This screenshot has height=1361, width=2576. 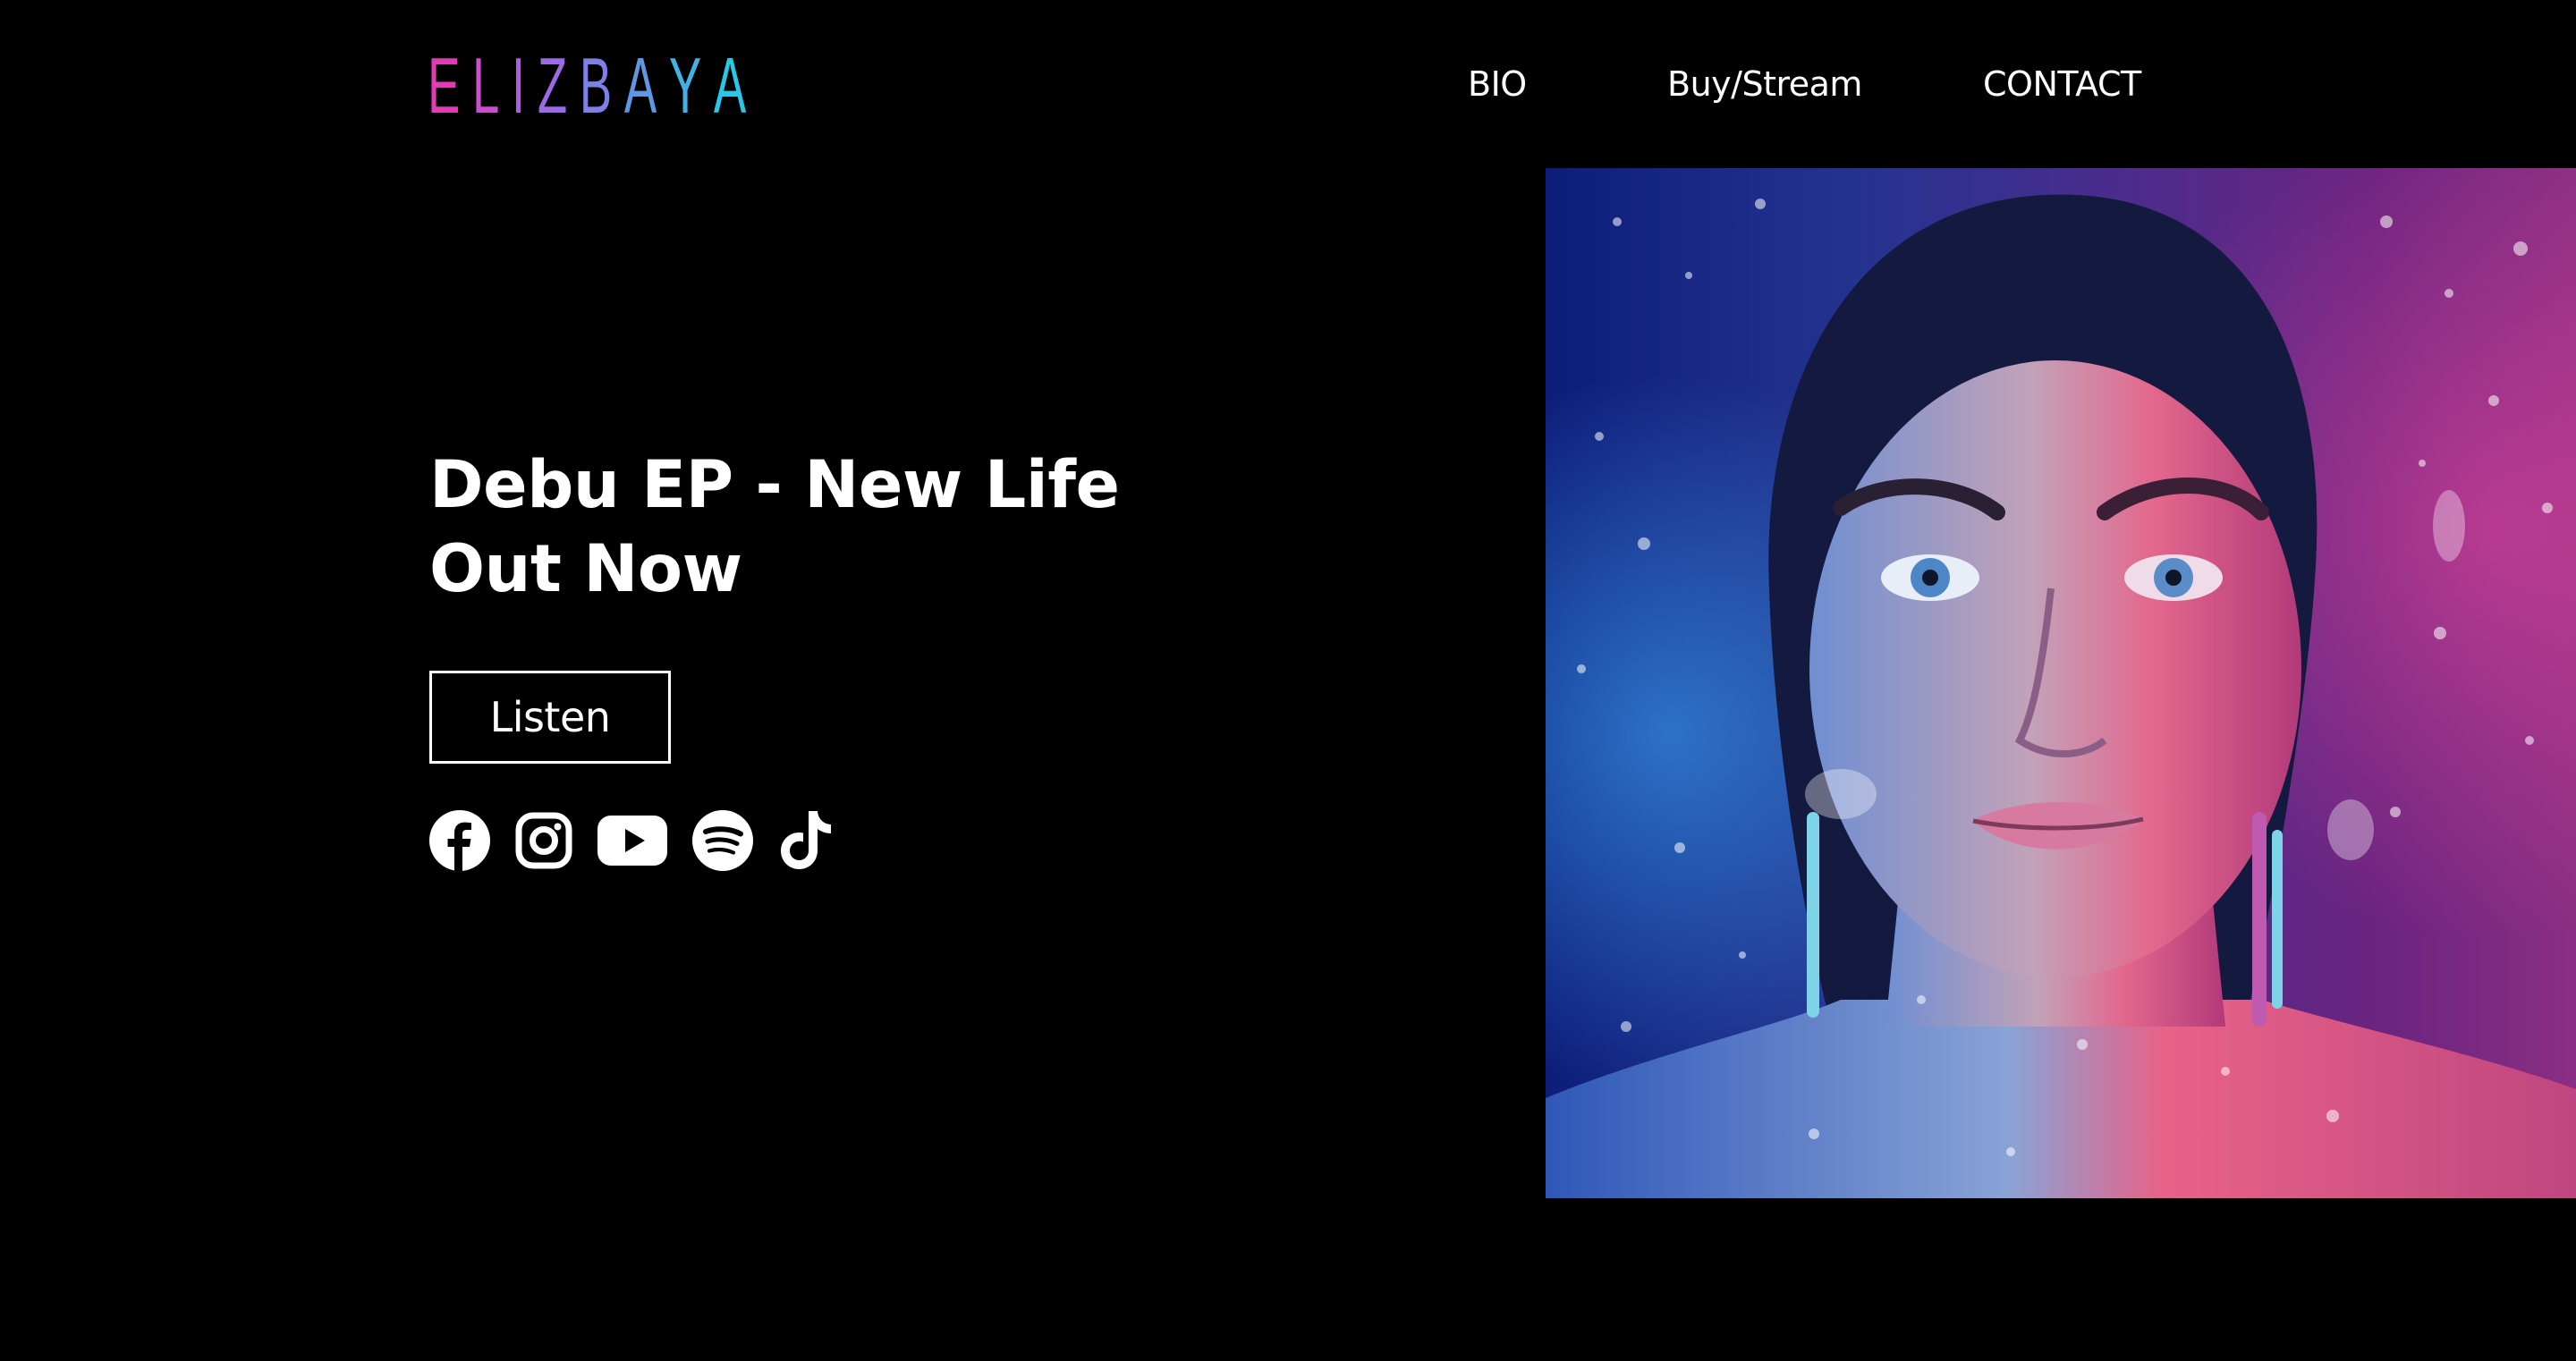 What do you see at coordinates (525, 85) in the screenshot?
I see `logo-letter: I` at bounding box center [525, 85].